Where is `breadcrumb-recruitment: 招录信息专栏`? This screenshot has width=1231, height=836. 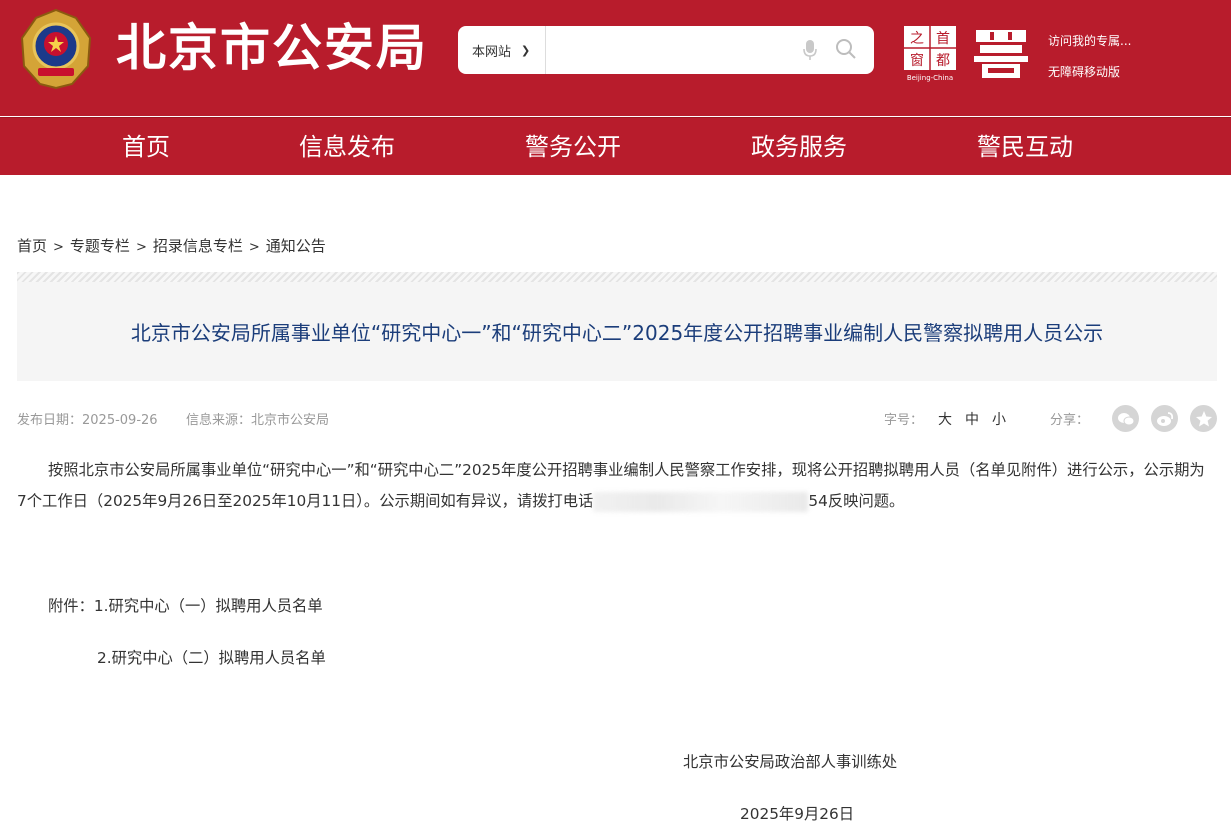 breadcrumb-recruitment: 招录信息专栏 is located at coordinates (198, 246).